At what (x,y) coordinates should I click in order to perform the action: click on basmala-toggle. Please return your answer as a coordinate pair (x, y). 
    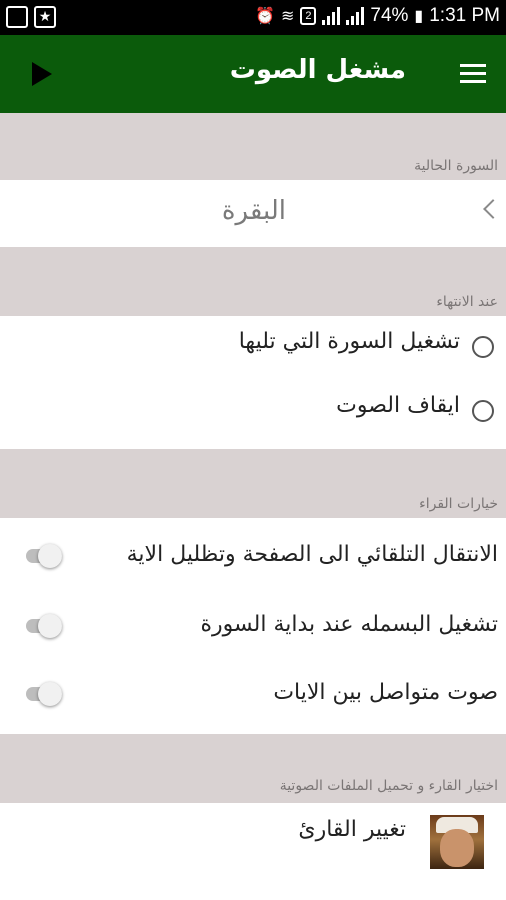
    Looking at the image, I should click on (46, 626).